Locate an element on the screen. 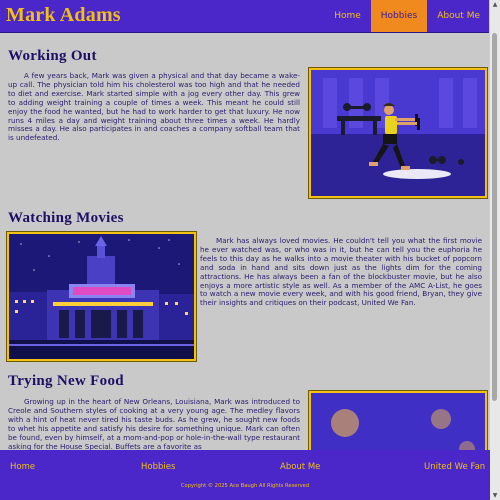 This screenshot has width=500, height=500. section-heading-working-out: Working Out is located at coordinates (52, 56).